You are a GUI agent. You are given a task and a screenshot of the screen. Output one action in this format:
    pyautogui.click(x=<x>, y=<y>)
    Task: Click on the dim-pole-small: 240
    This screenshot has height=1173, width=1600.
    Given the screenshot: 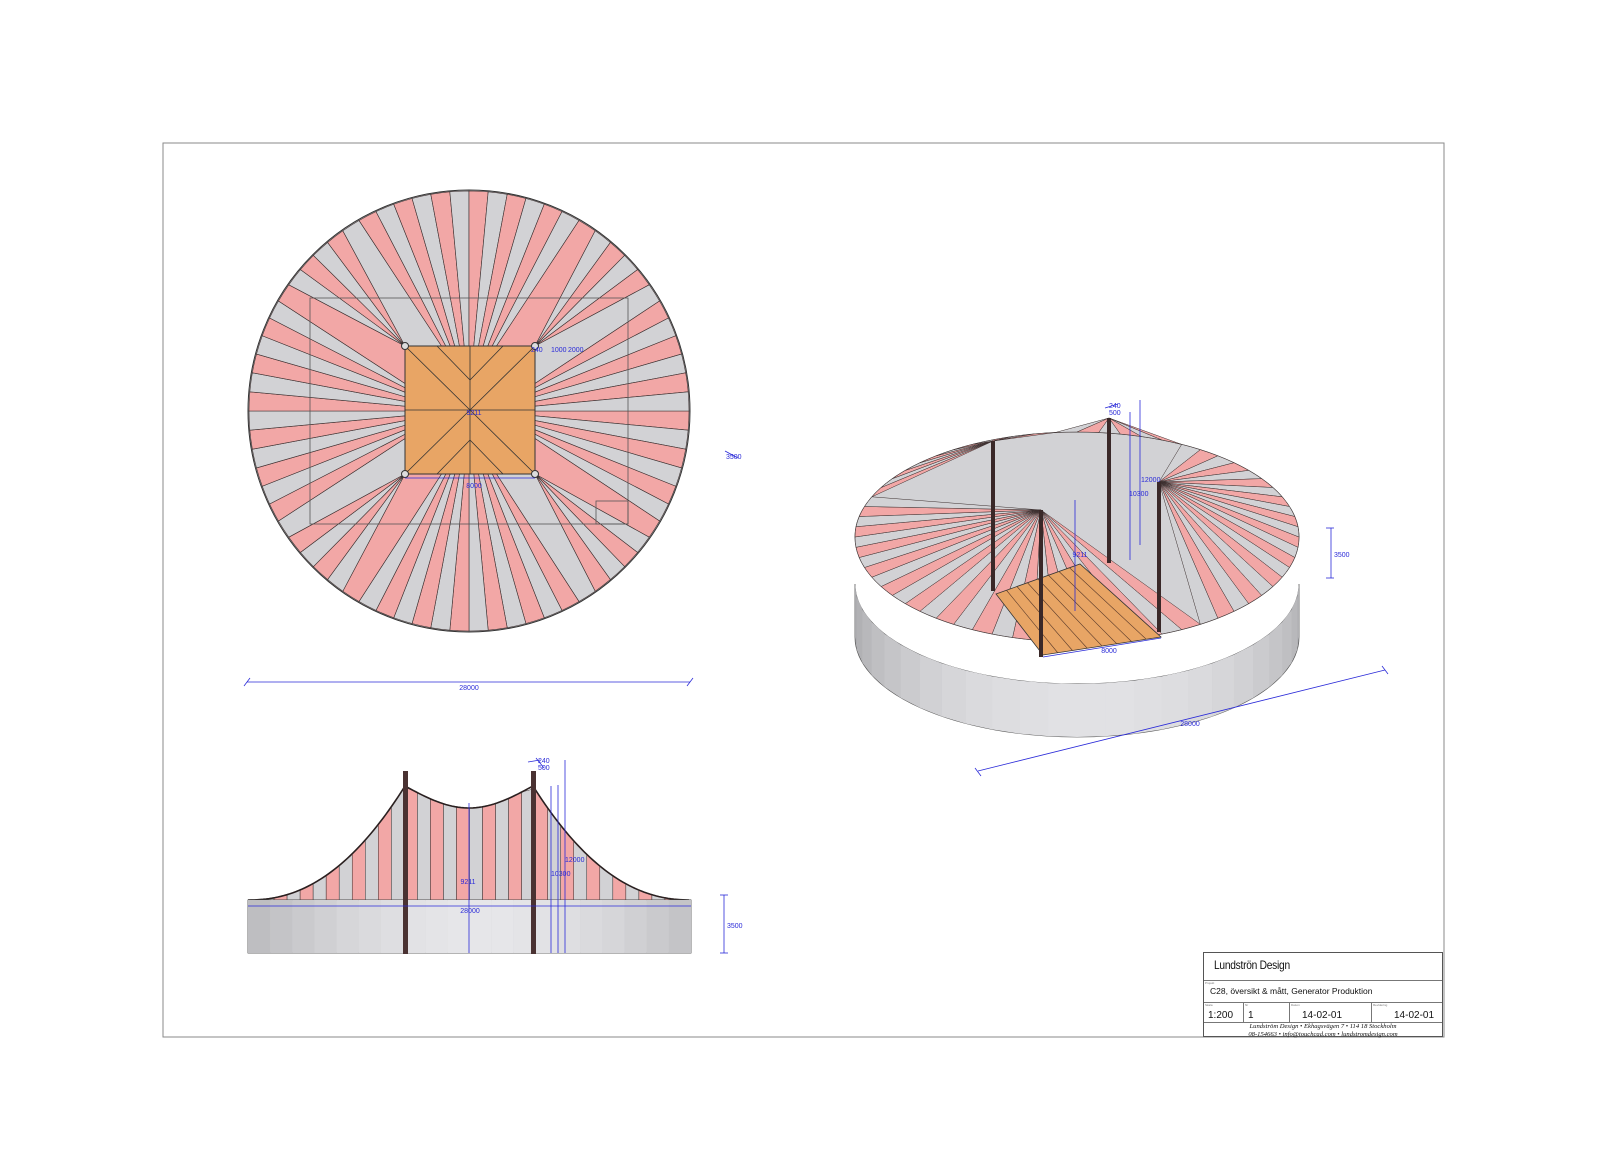 What is the action you would take?
    pyautogui.click(x=537, y=350)
    